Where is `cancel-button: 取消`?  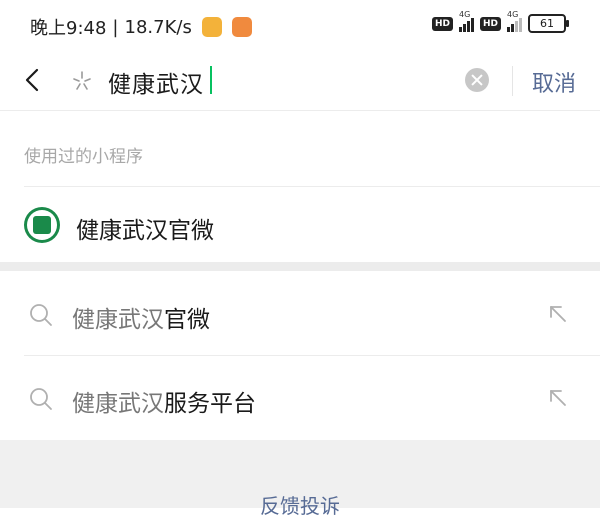
cancel-button: 取消 is located at coordinates (554, 82).